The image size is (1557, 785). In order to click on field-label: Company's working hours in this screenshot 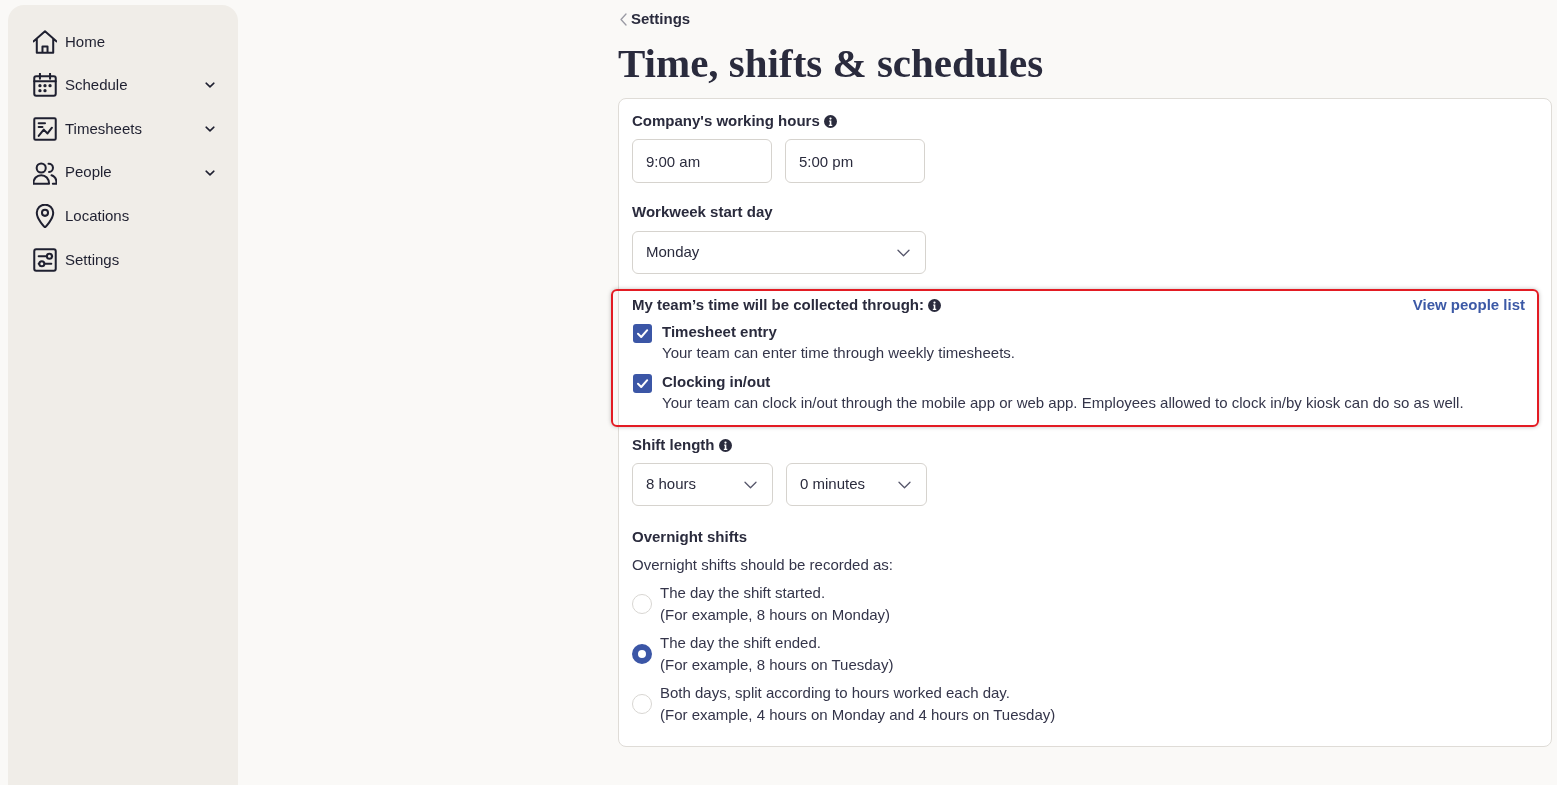, I will do `click(726, 121)`.